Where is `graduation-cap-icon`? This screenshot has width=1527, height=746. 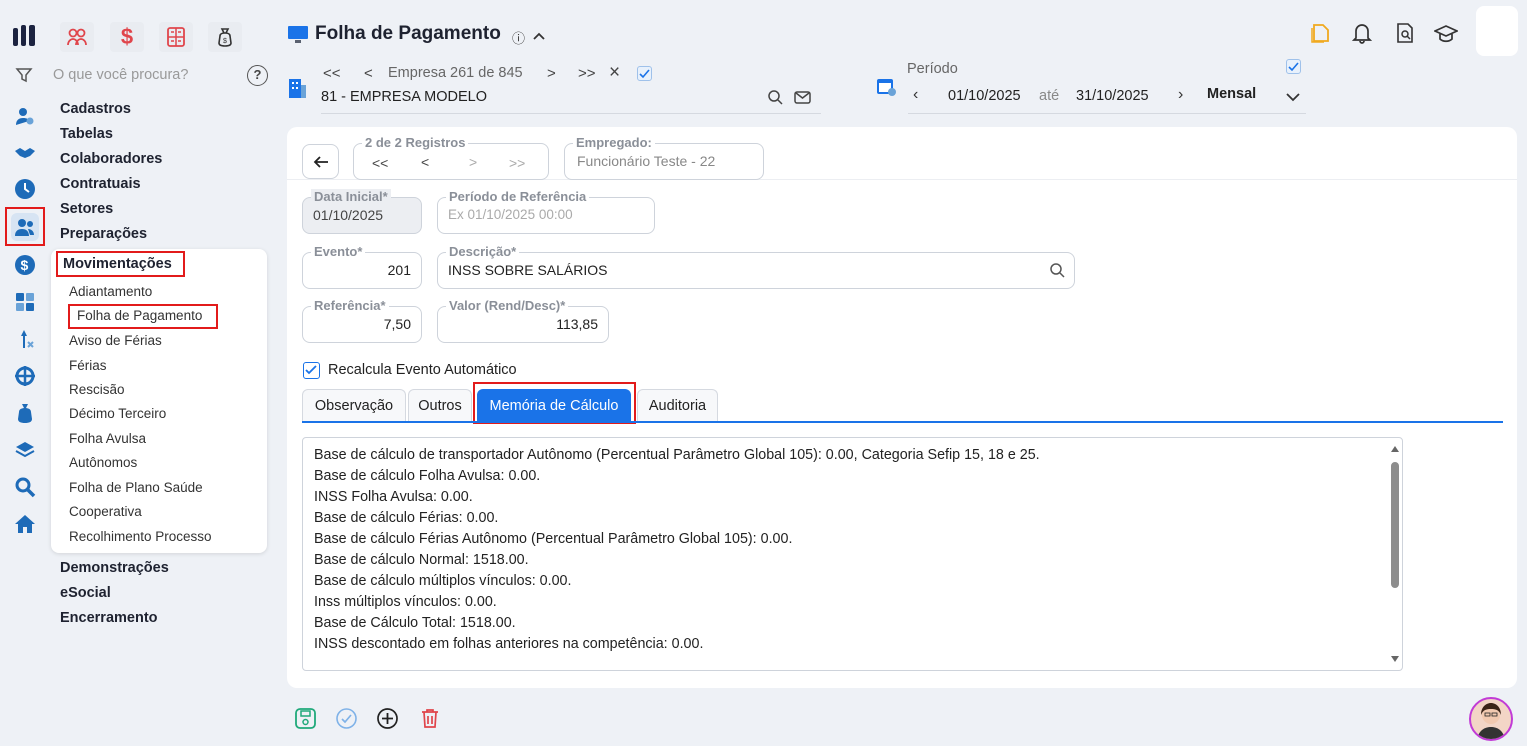
graduation-cap-icon is located at coordinates (1446, 35).